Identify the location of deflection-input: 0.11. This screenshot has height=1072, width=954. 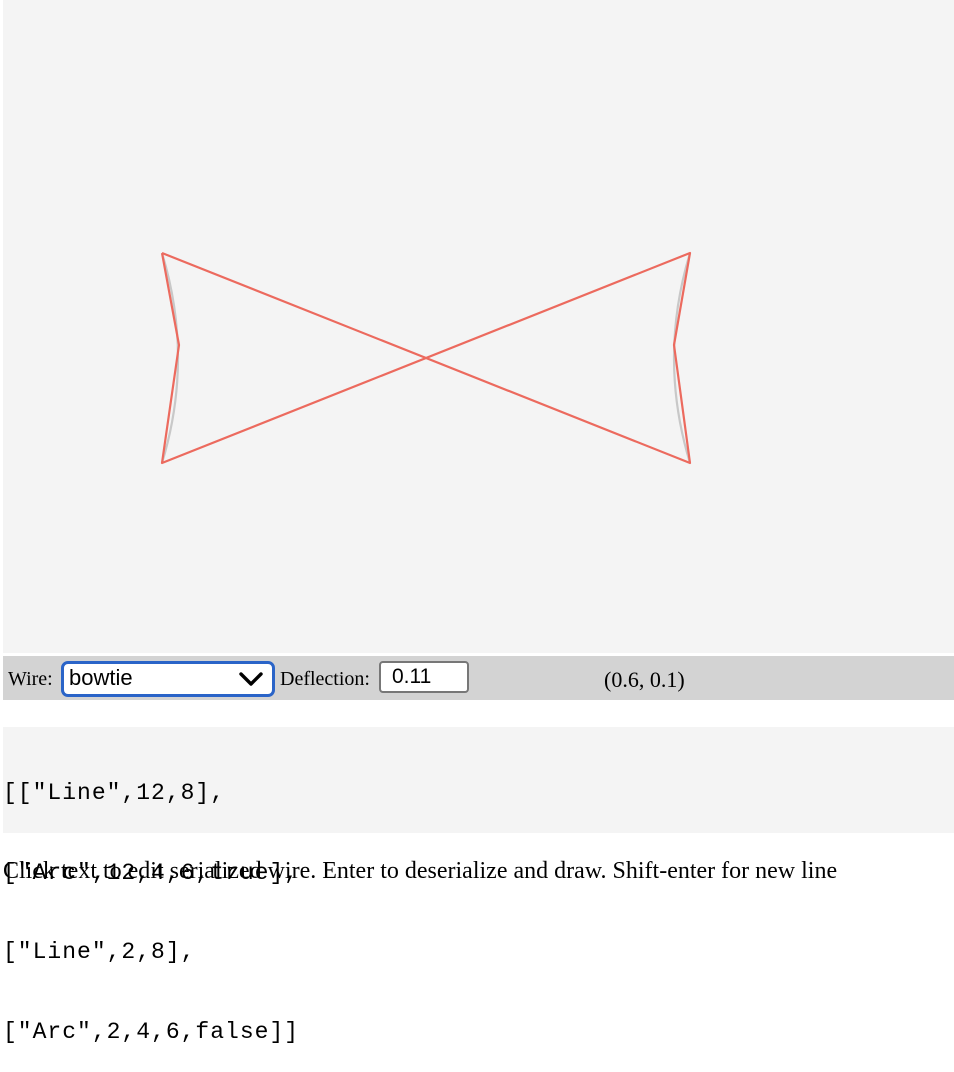
(424, 677).